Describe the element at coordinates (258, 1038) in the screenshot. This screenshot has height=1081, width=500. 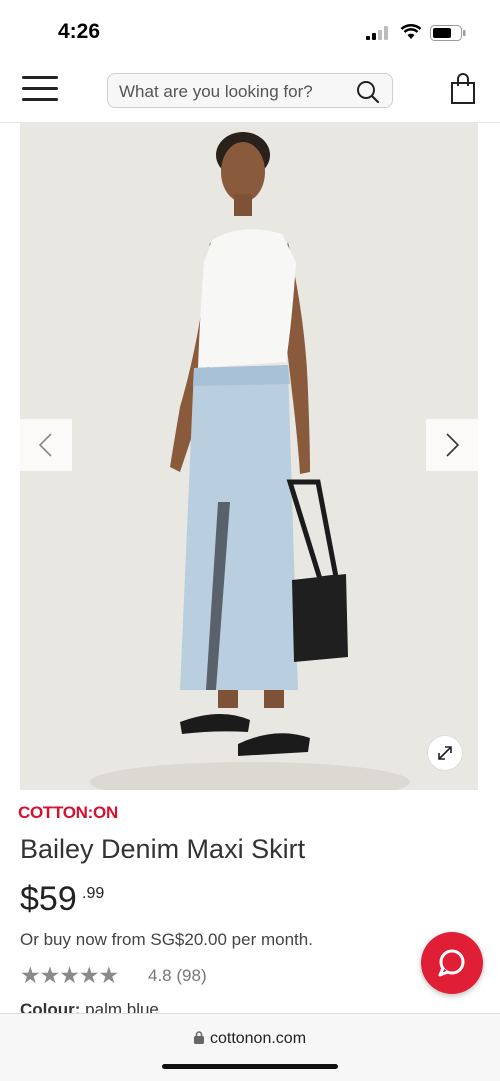
I see `url-text: cottonon.com` at that location.